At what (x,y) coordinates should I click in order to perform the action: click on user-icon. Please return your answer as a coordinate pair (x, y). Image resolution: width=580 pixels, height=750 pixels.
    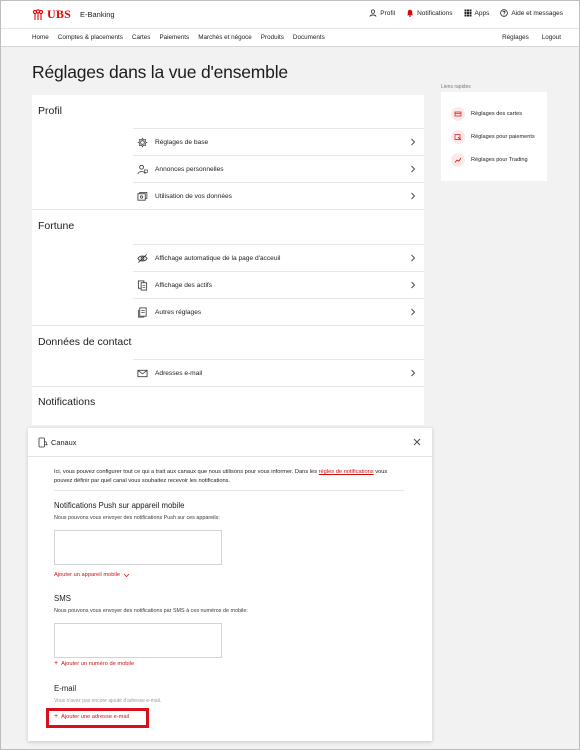
    Looking at the image, I should click on (373, 13).